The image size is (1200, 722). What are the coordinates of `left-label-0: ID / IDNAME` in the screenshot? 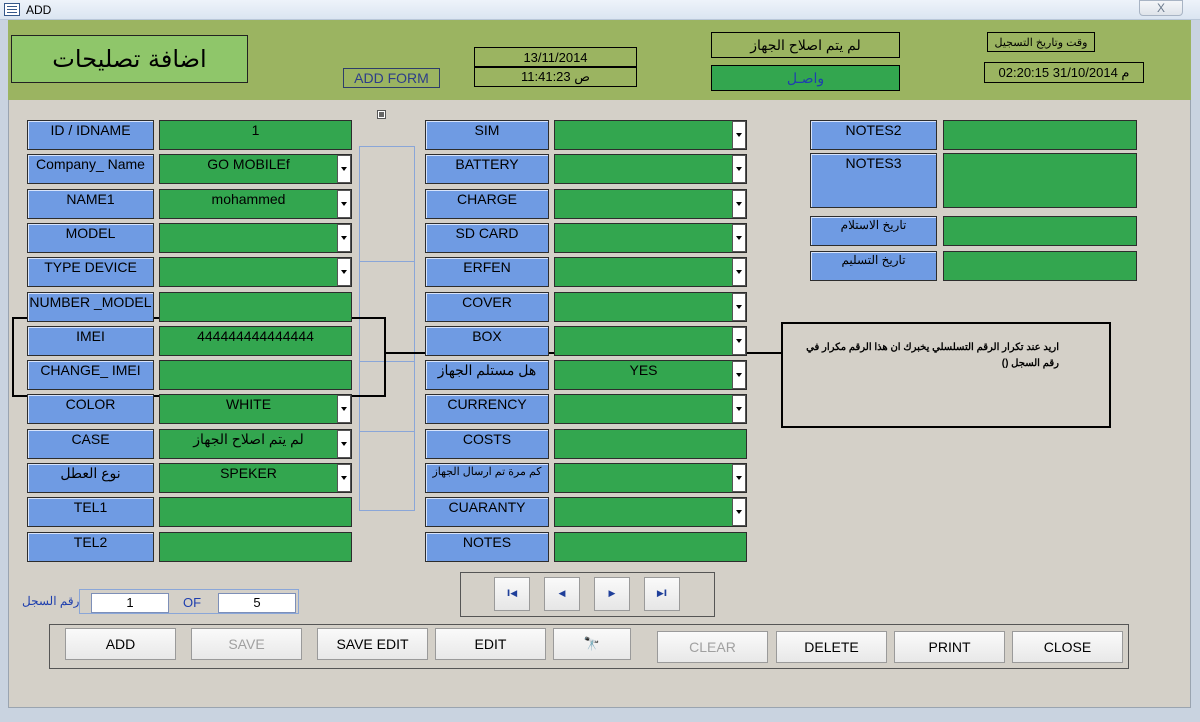 It's located at (90, 135).